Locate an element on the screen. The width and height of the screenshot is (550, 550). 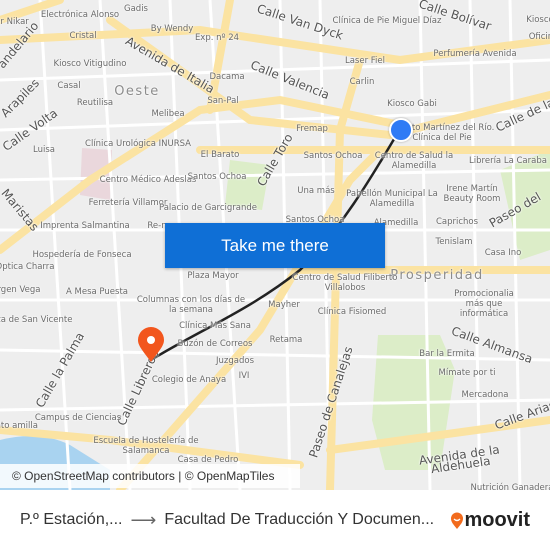
poi-label: Mayher is located at coordinates (284, 305).